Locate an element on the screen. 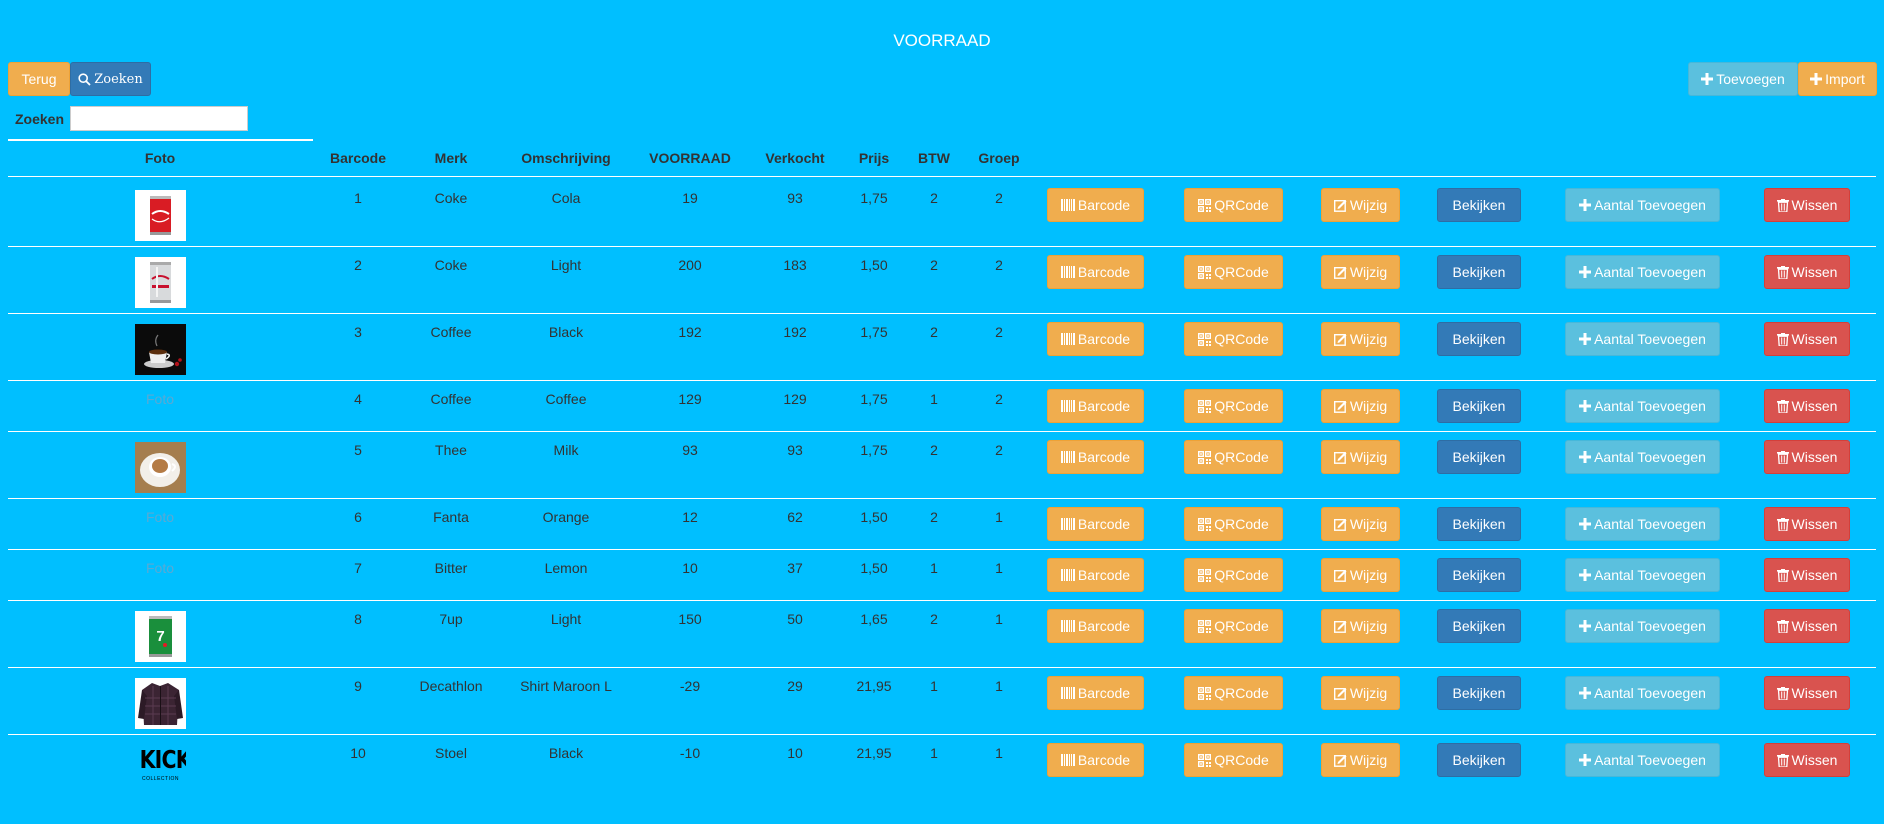 Image resolution: width=1884 pixels, height=824 pixels. cell-merk: Thee is located at coordinates (451, 450).